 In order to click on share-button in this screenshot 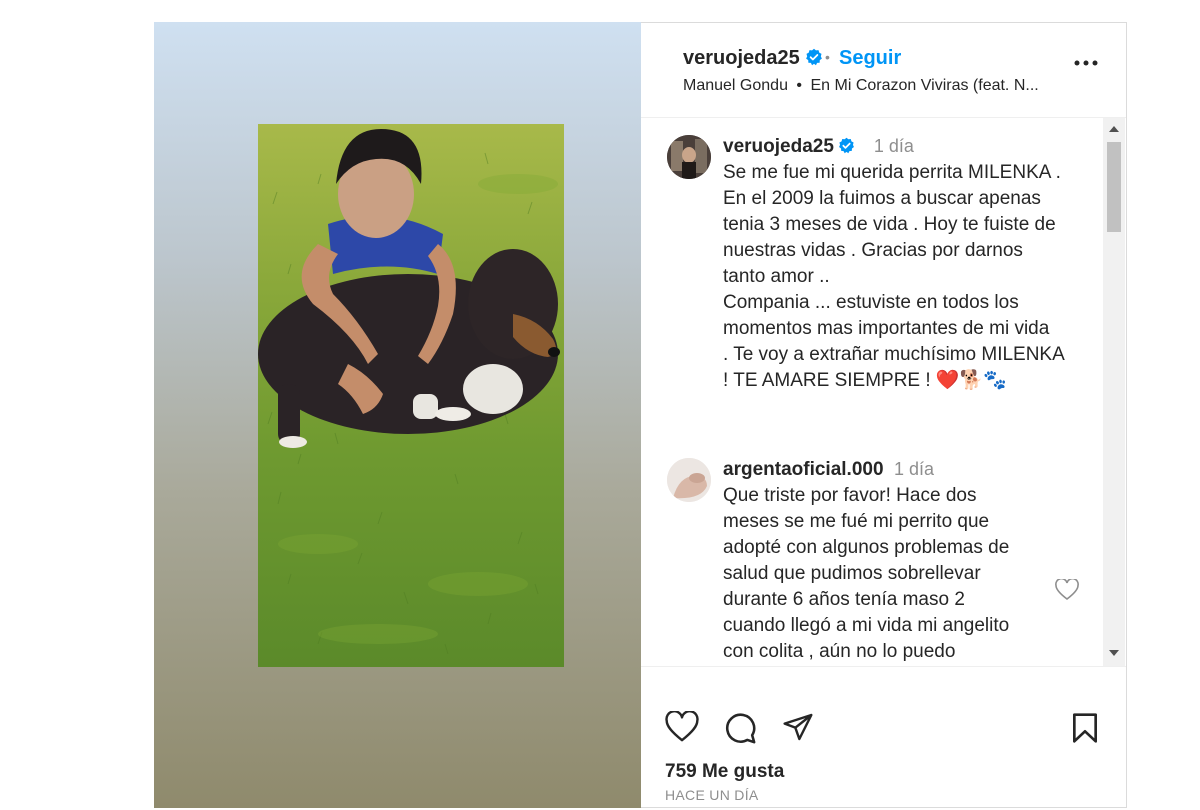, I will do `click(798, 729)`.